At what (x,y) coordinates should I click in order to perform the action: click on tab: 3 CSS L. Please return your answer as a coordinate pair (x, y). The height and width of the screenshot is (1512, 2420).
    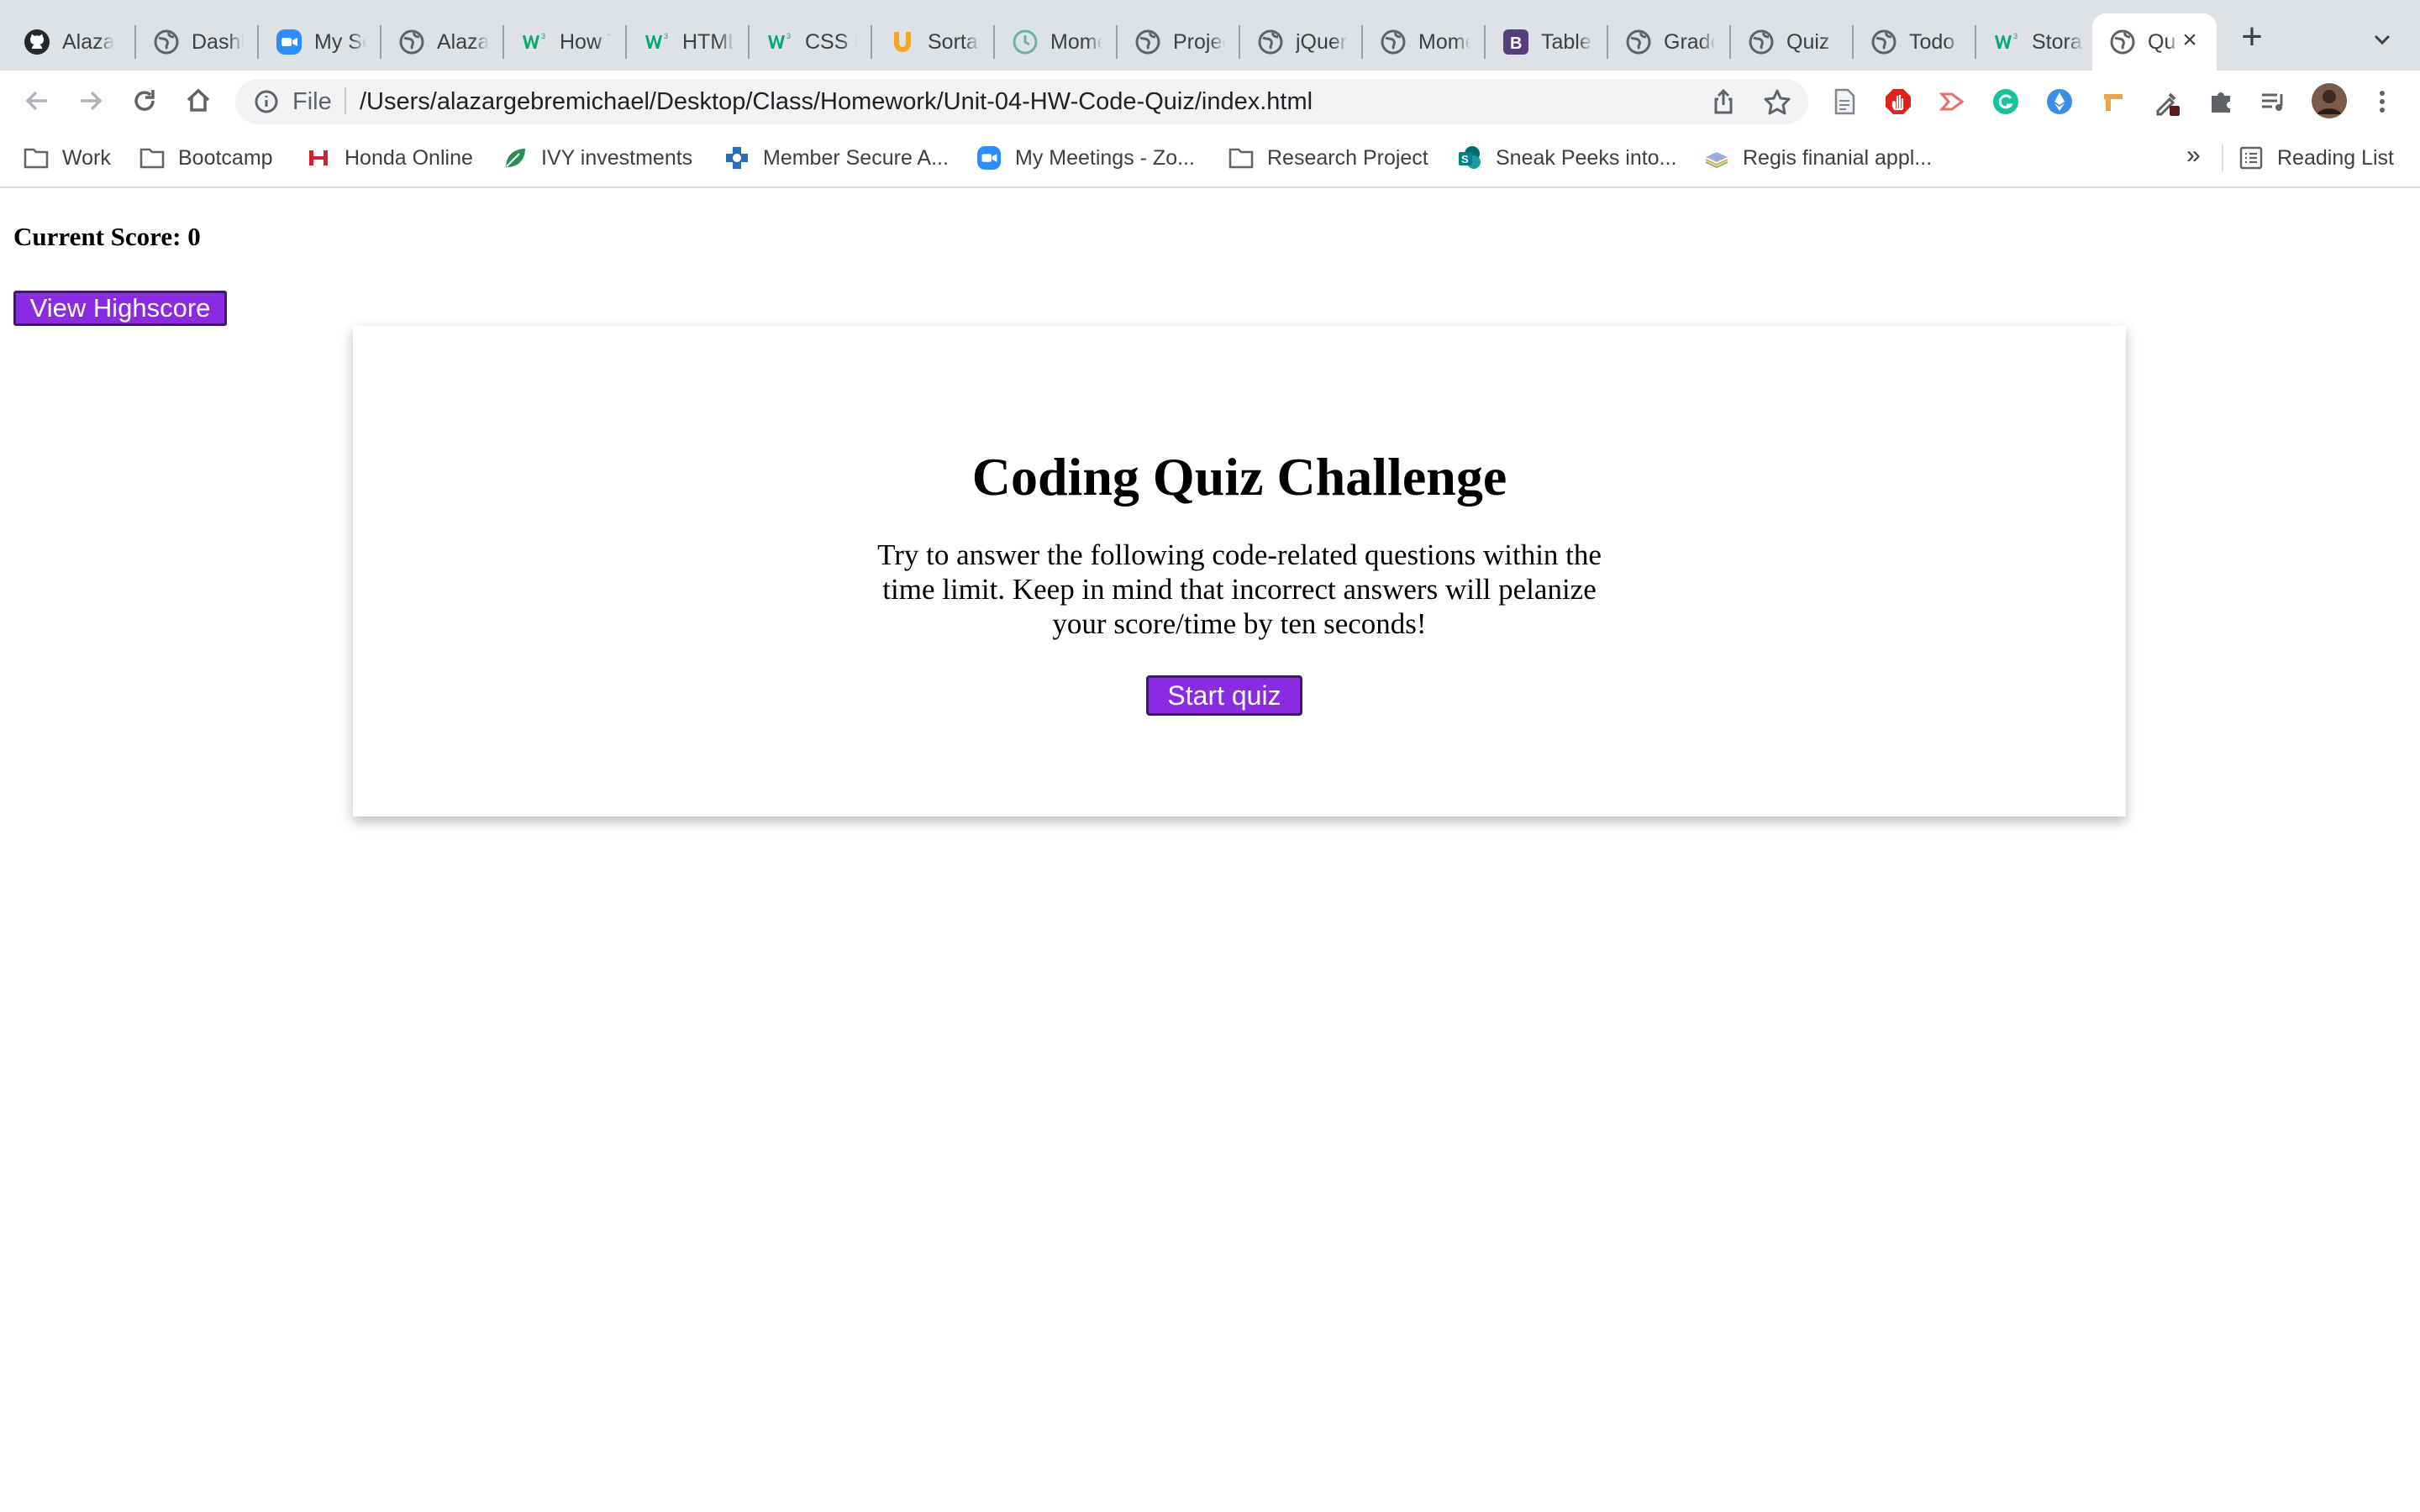
    Looking at the image, I should click on (811, 42).